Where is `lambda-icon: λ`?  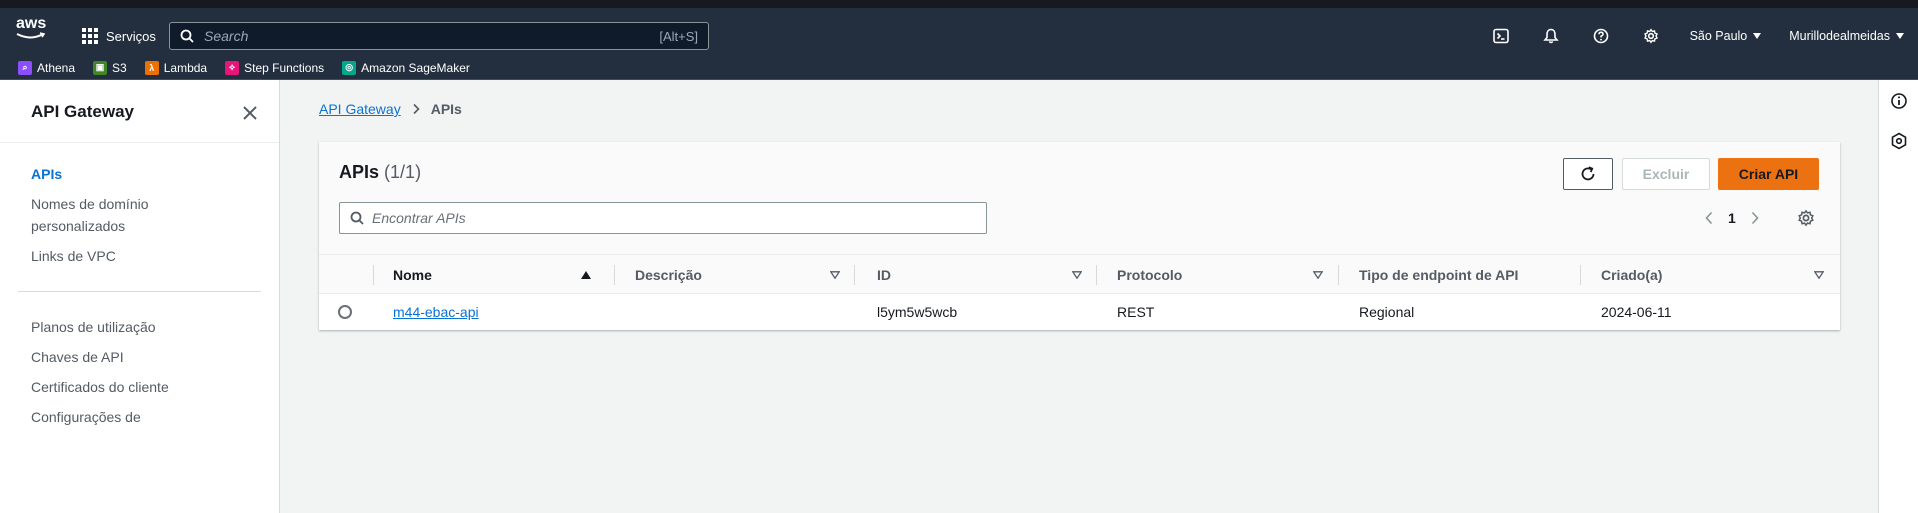
lambda-icon: λ is located at coordinates (151, 67).